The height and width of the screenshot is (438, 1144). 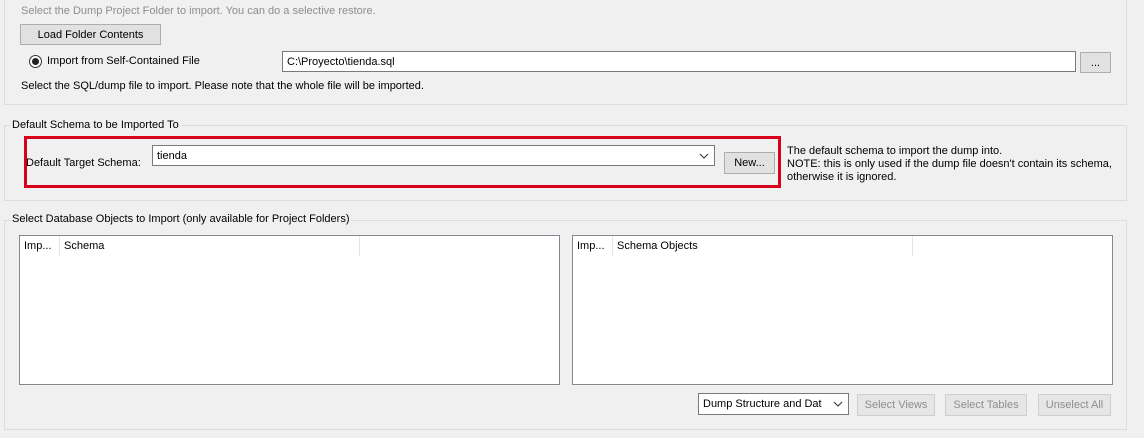 I want to click on dump-mode-value: Dump Structure and Dat, so click(x=762, y=404).